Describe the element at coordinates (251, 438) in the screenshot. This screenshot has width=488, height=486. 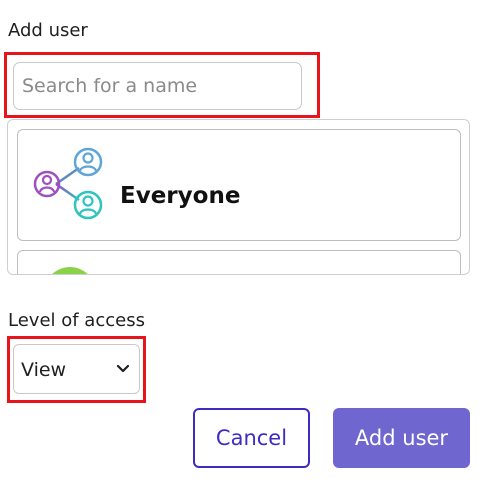
I see `cancel-button: Cancel` at that location.